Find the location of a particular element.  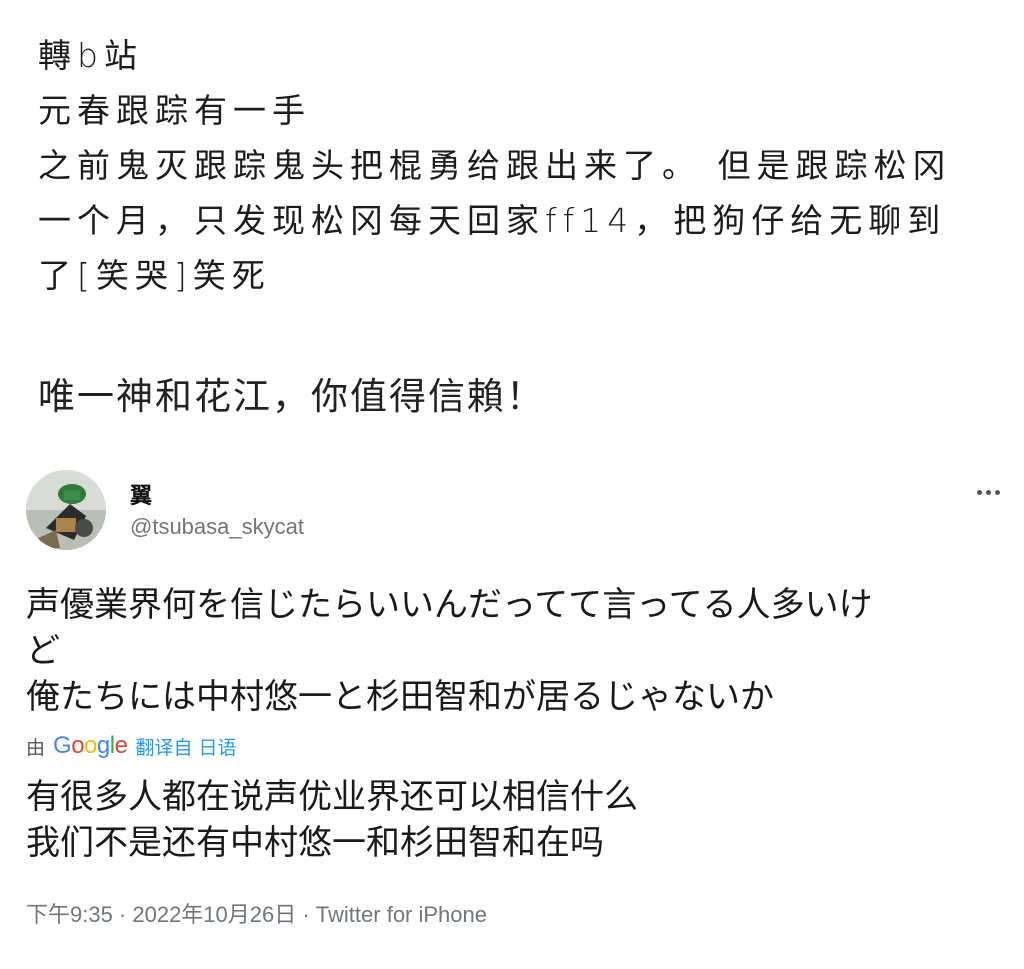

google-logo: Google is located at coordinates (90, 745).